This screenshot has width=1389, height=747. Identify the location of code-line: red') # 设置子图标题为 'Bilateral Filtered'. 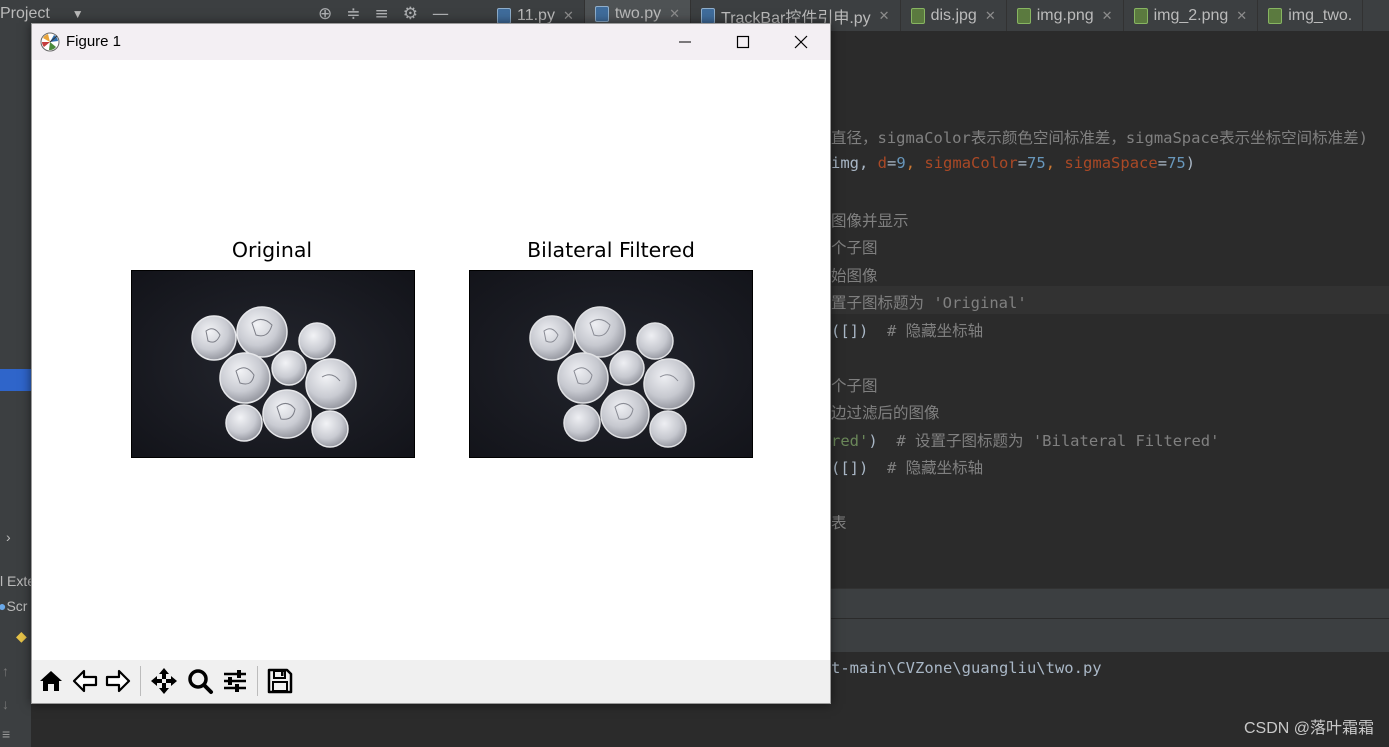
(1025, 440).